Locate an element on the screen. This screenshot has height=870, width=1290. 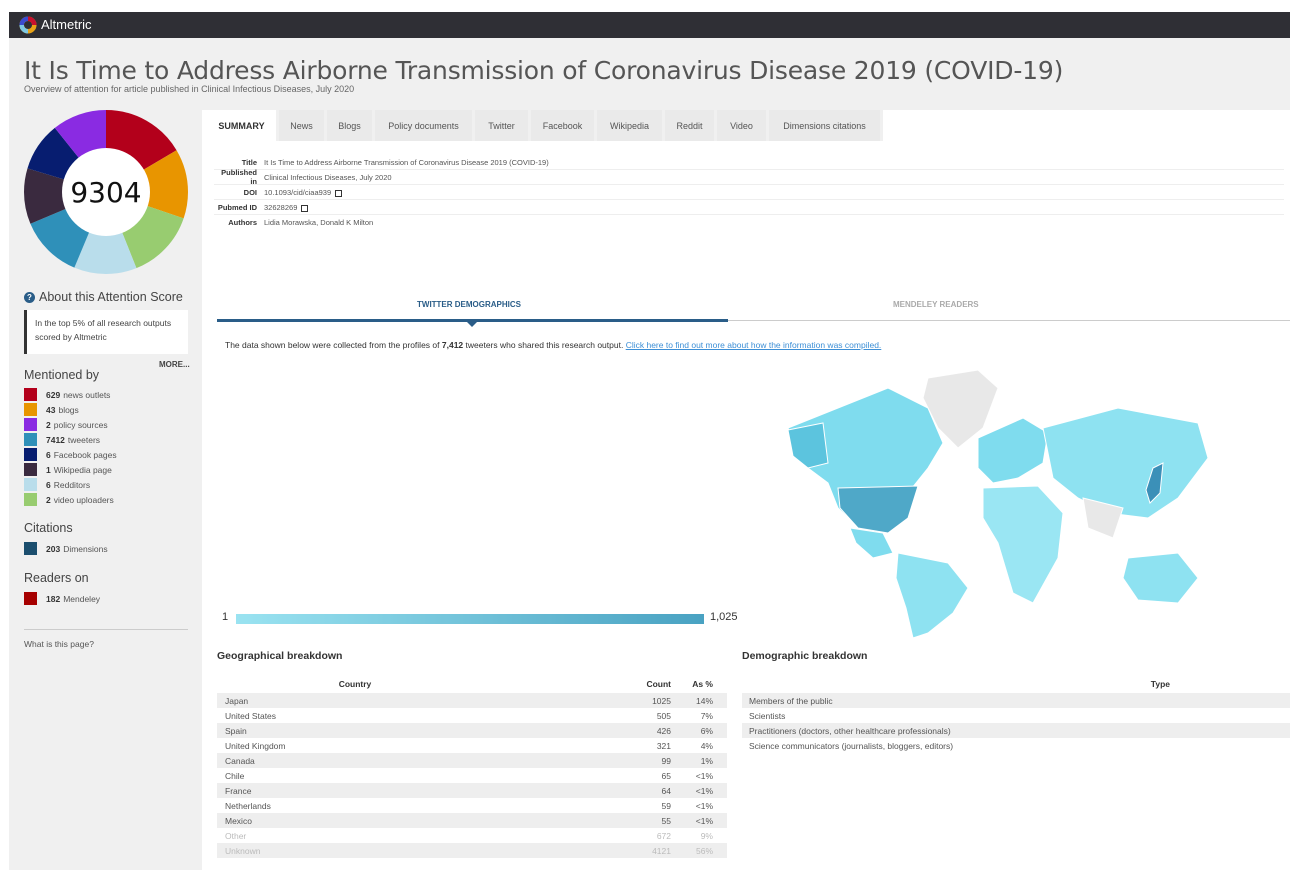
about-score-link: ? About this Attention Score is located at coordinates (103, 297).